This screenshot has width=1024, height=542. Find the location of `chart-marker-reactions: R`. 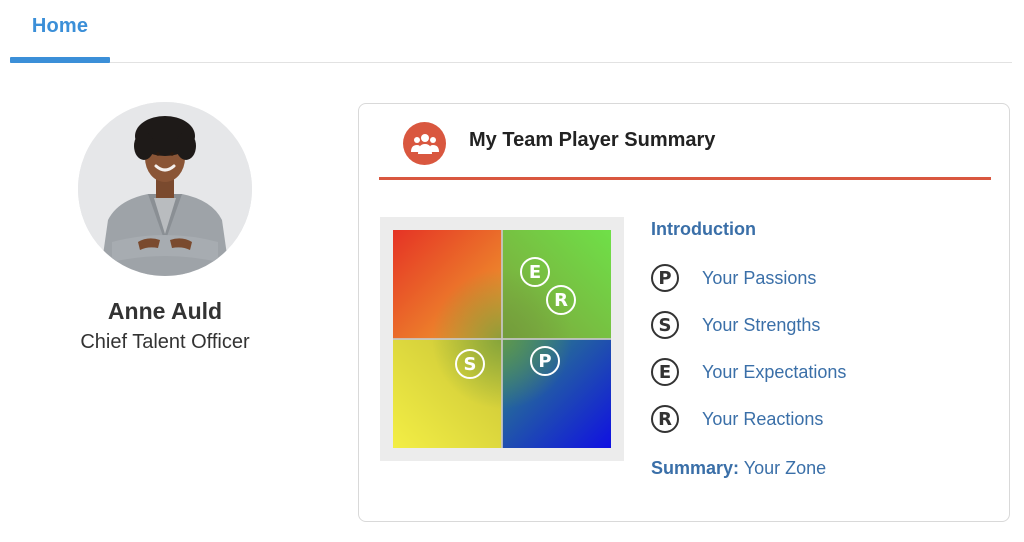

chart-marker-reactions: R is located at coordinates (561, 300).